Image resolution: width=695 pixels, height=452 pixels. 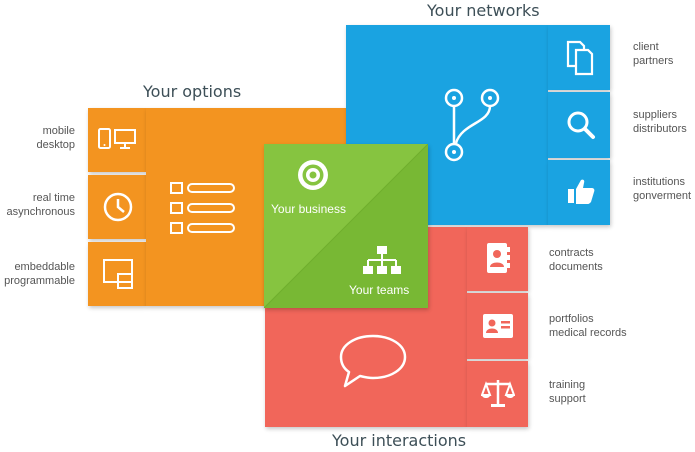 What do you see at coordinates (662, 196) in the screenshot?
I see `network-label-line: gonverment` at bounding box center [662, 196].